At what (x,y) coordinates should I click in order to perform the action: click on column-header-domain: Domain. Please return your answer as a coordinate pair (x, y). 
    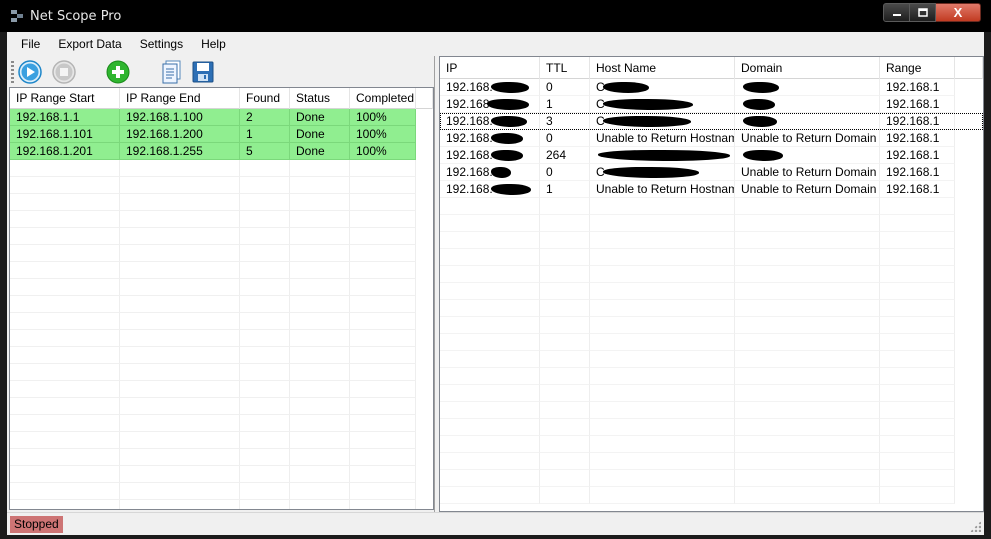
    Looking at the image, I should click on (807, 68).